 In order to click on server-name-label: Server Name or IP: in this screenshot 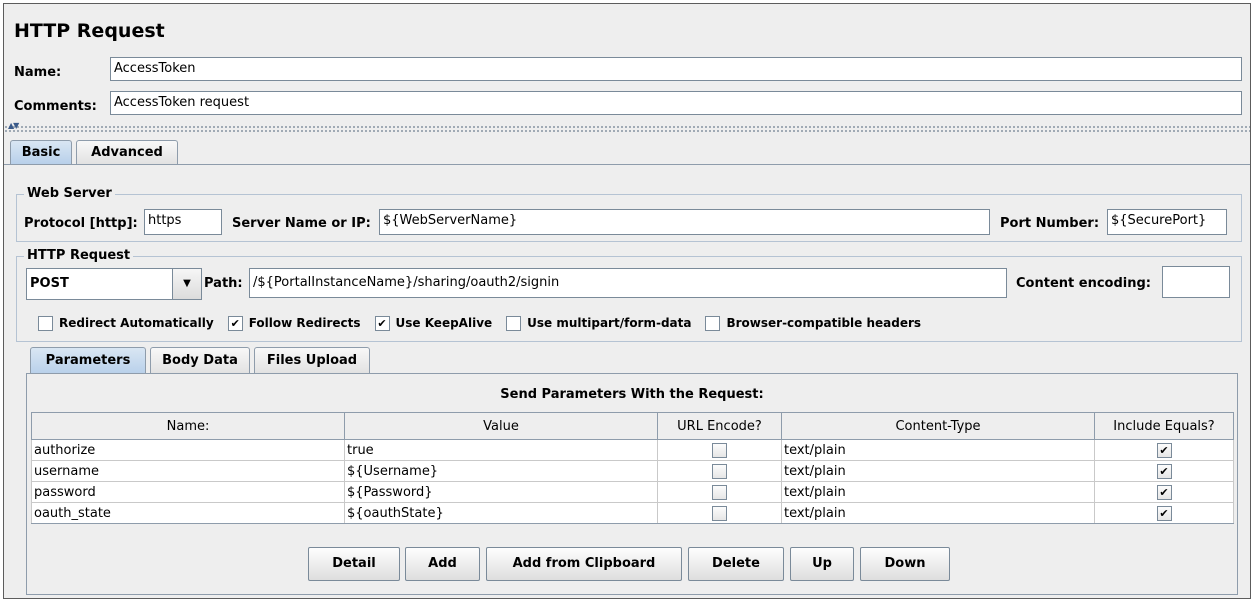, I will do `click(301, 223)`.